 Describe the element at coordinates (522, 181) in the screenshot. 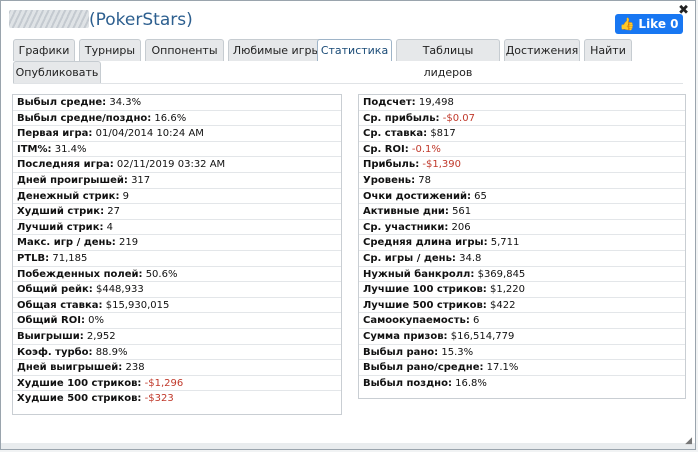

I see `stat-row: Уровень: 78` at that location.